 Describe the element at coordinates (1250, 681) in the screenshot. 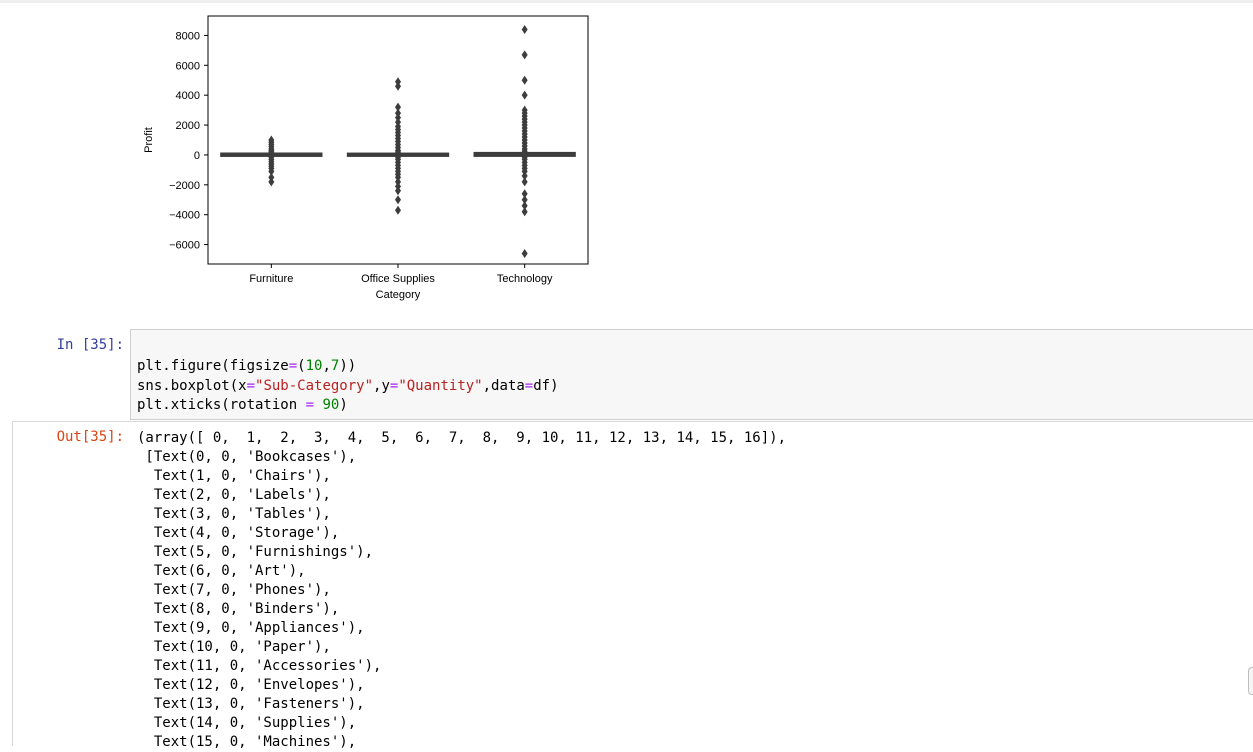

I see `output-scroll-handle` at that location.